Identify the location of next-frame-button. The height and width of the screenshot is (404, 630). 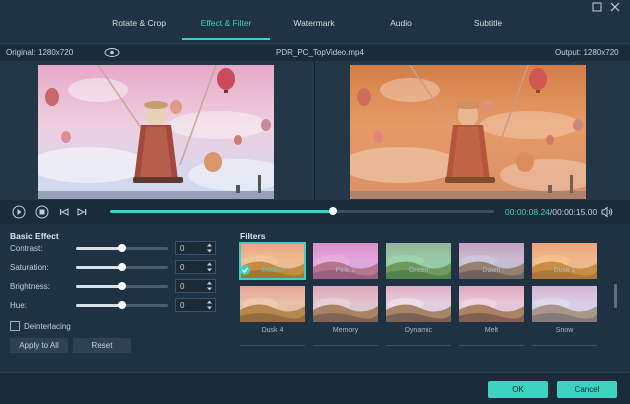
(82, 212).